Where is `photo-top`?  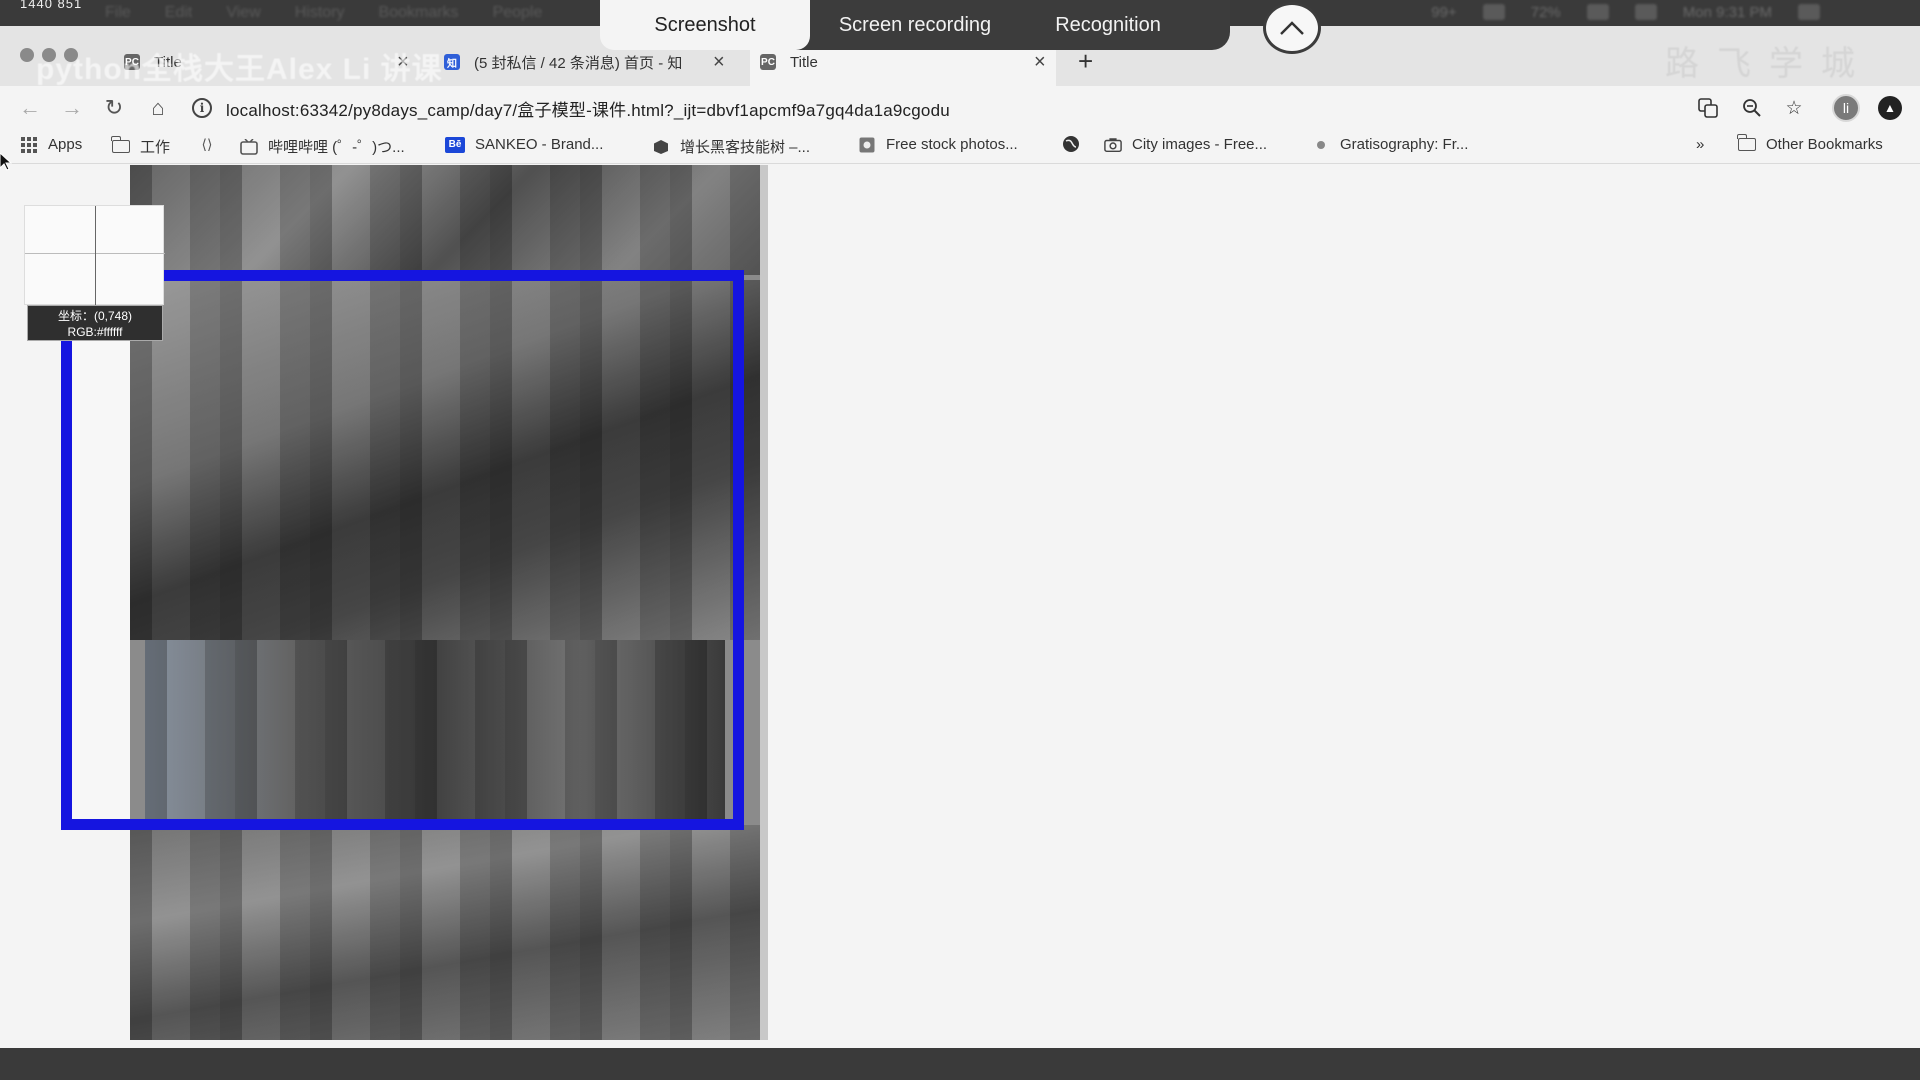 photo-top is located at coordinates (445, 220).